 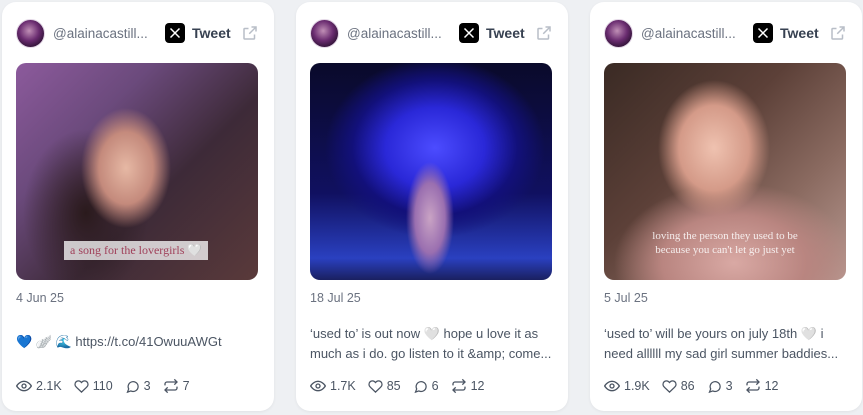 What do you see at coordinates (119, 341) in the screenshot?
I see `tweet-text-line: 💙 🪽 🌊 https://t.co/41OwuuAWGt` at bounding box center [119, 341].